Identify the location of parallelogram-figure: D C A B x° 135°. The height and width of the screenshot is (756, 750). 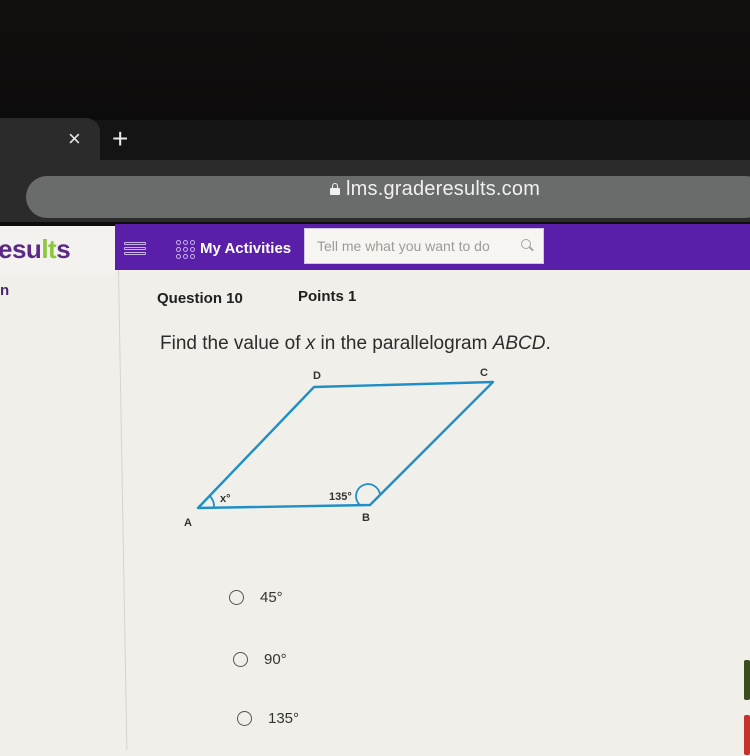
(339, 448).